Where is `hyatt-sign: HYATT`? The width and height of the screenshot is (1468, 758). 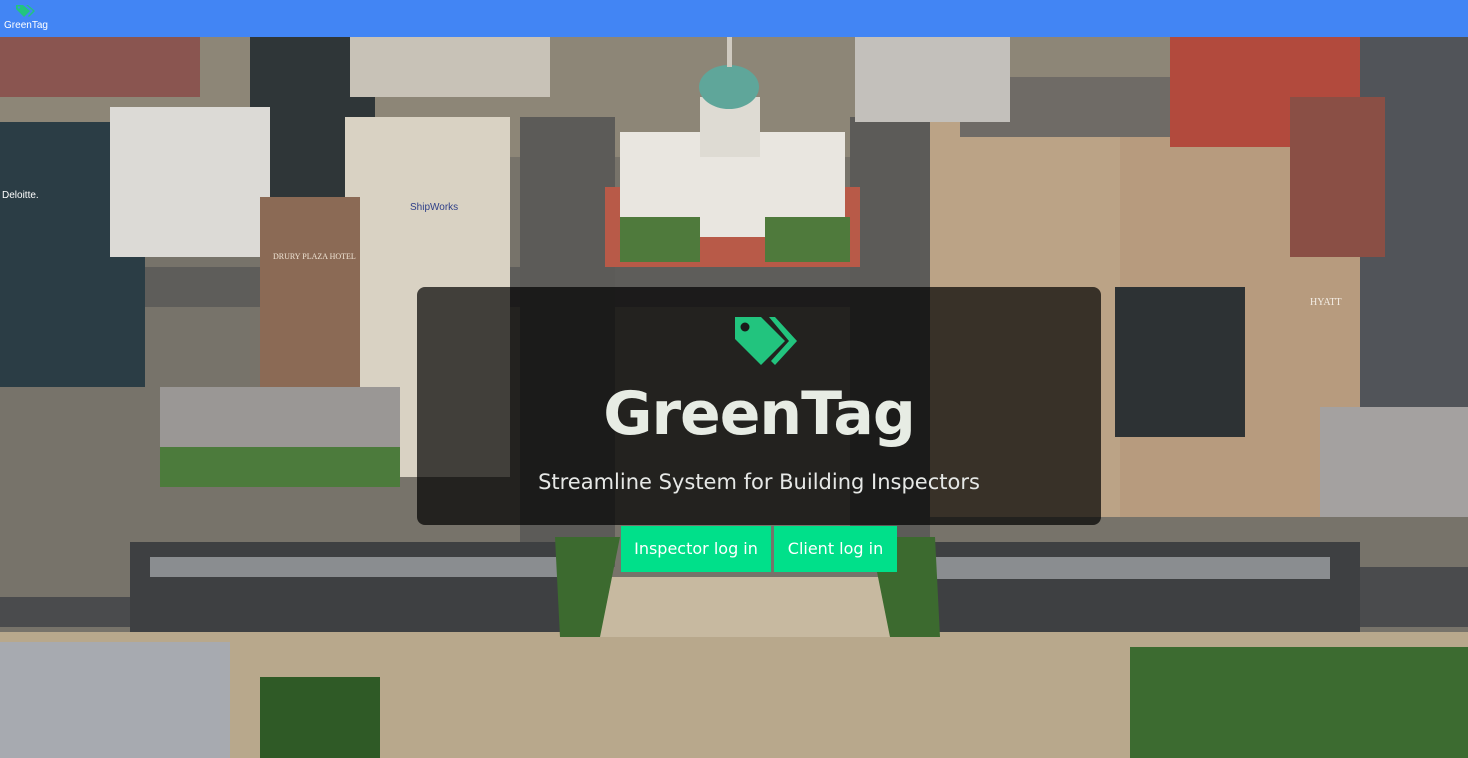
hyatt-sign: HYATT is located at coordinates (1326, 302).